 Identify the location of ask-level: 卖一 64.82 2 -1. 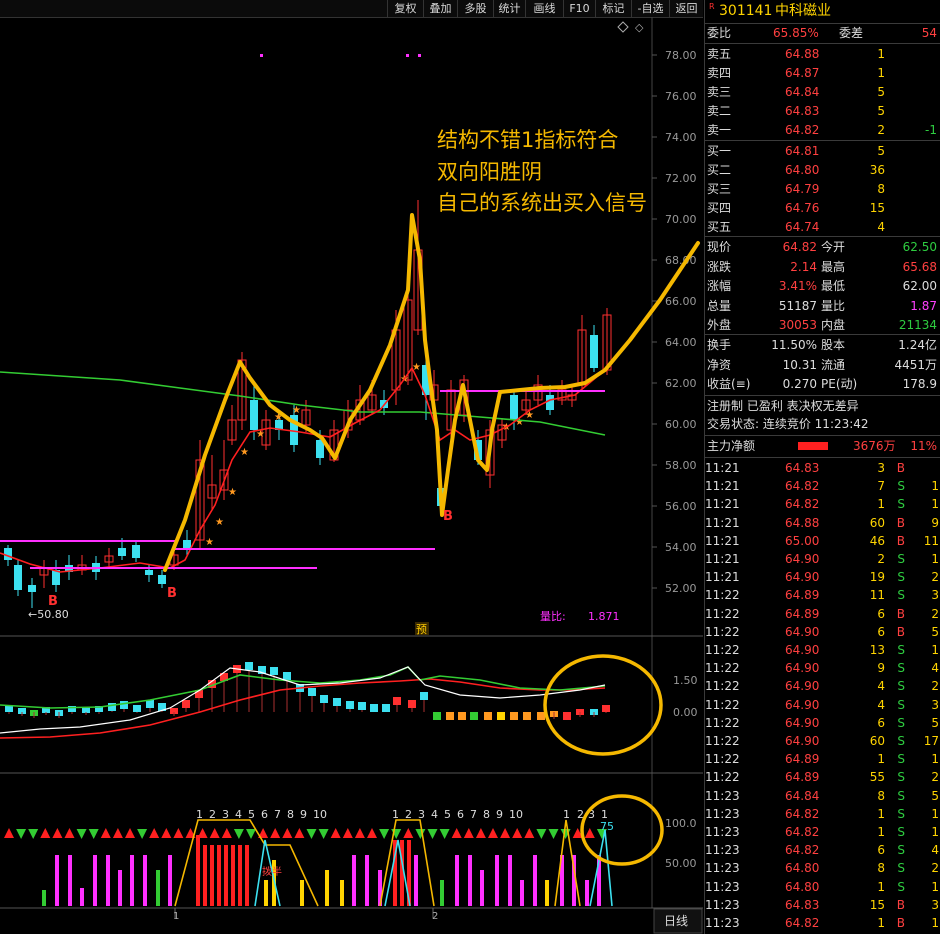
(822, 130).